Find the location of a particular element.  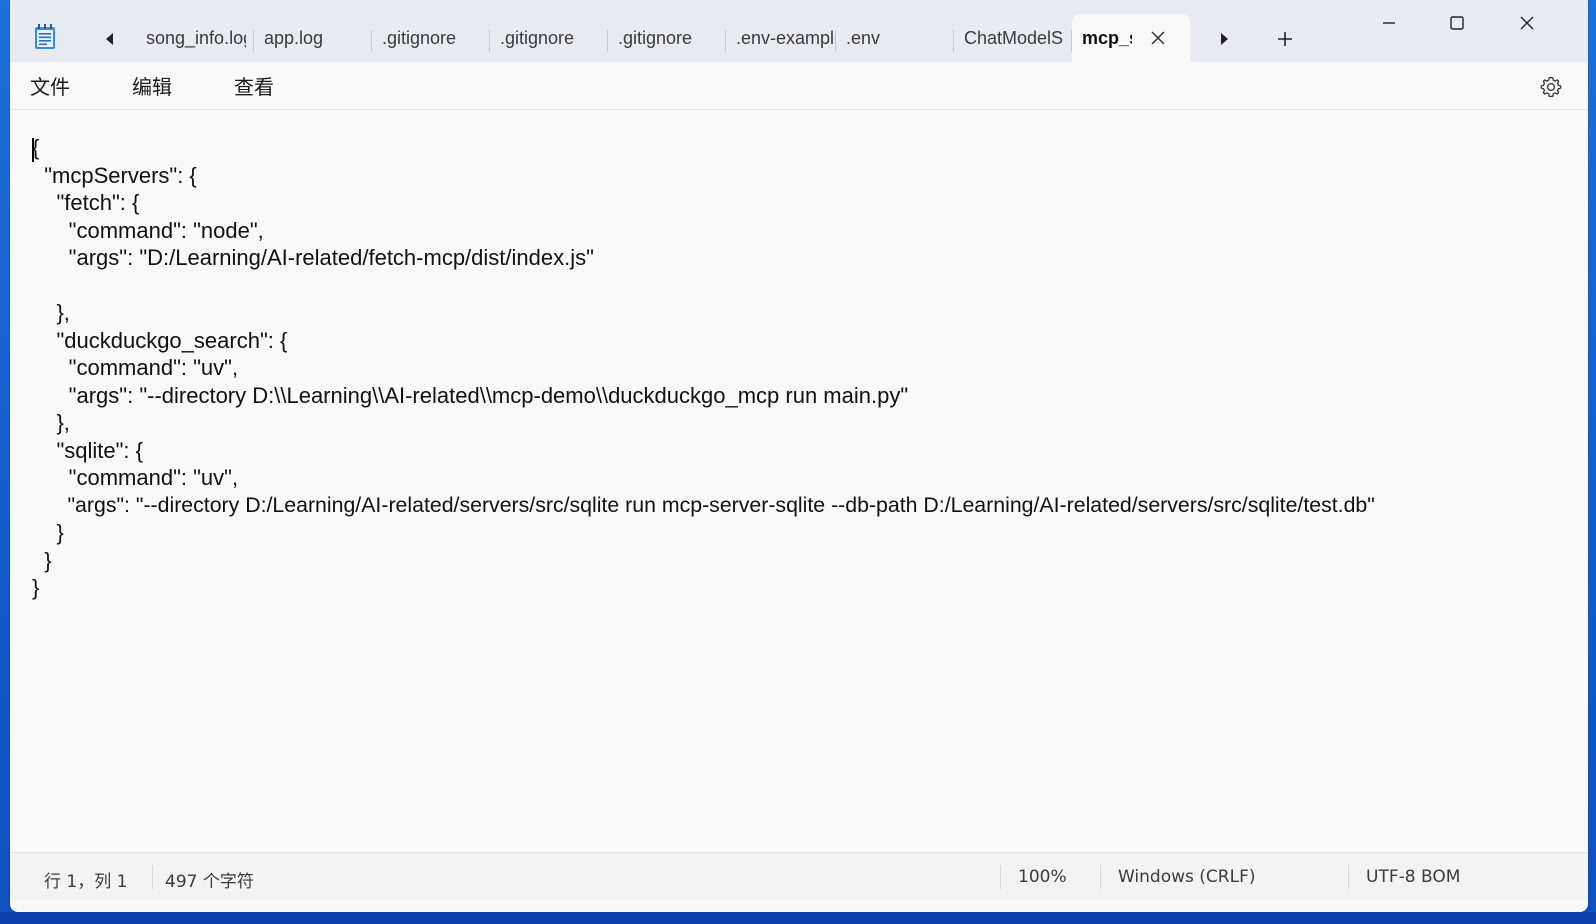

new-tab-button is located at coordinates (1285, 39).